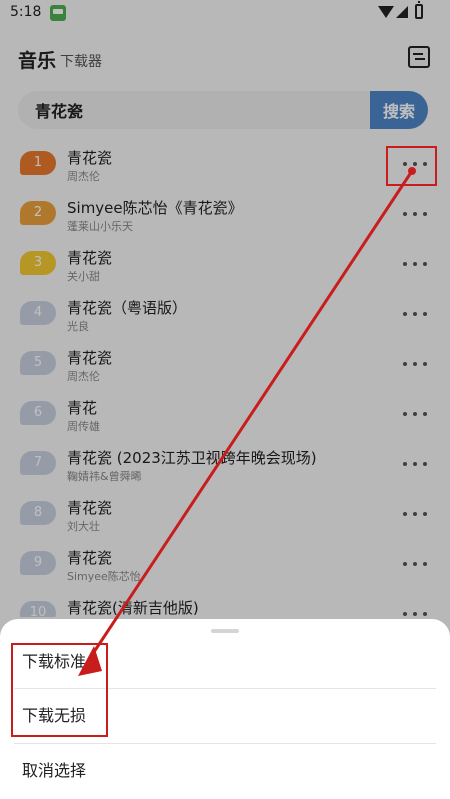 The image size is (450, 799). What do you see at coordinates (225, 631) in the screenshot?
I see `sheet-handle` at bounding box center [225, 631].